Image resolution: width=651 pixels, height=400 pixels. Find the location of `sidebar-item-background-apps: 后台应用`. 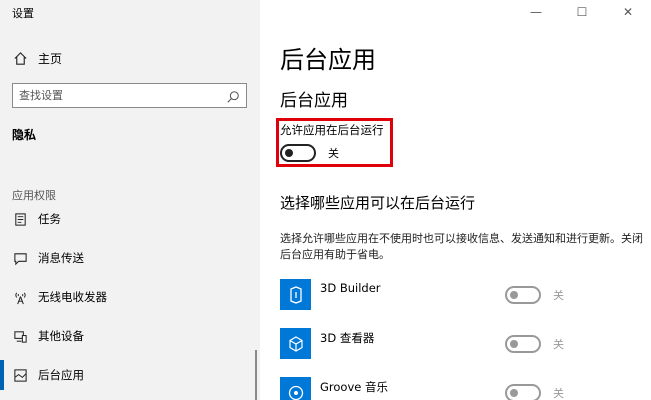

sidebar-item-background-apps: 后台应用 is located at coordinates (42, 375).